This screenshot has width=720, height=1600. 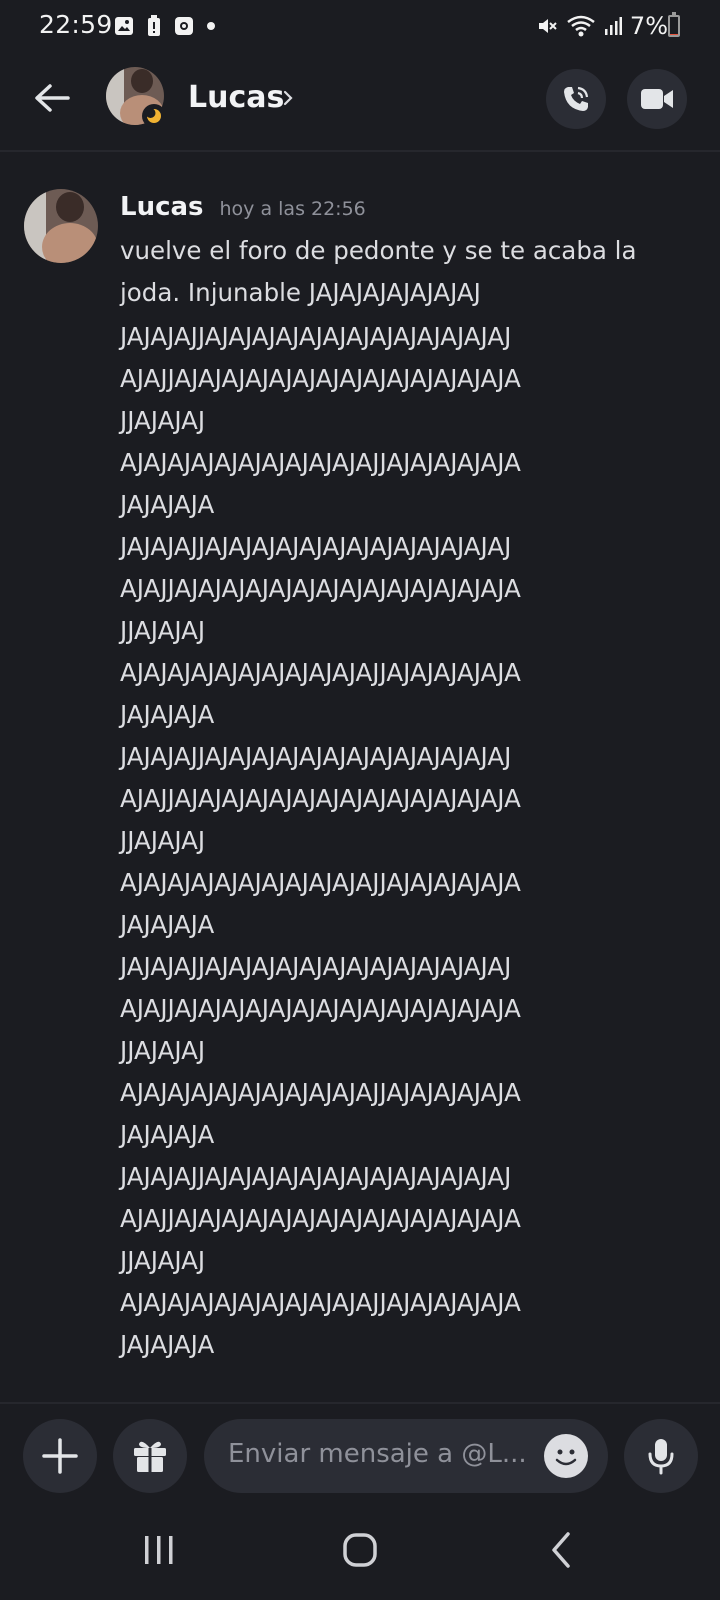 What do you see at coordinates (613, 26) in the screenshot?
I see `signal-icon` at bounding box center [613, 26].